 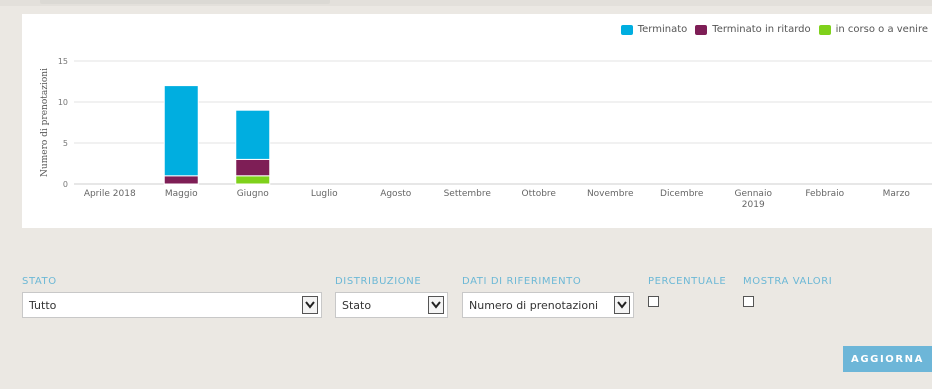 I want to click on percentuale-checkbox, so click(x=653, y=301).